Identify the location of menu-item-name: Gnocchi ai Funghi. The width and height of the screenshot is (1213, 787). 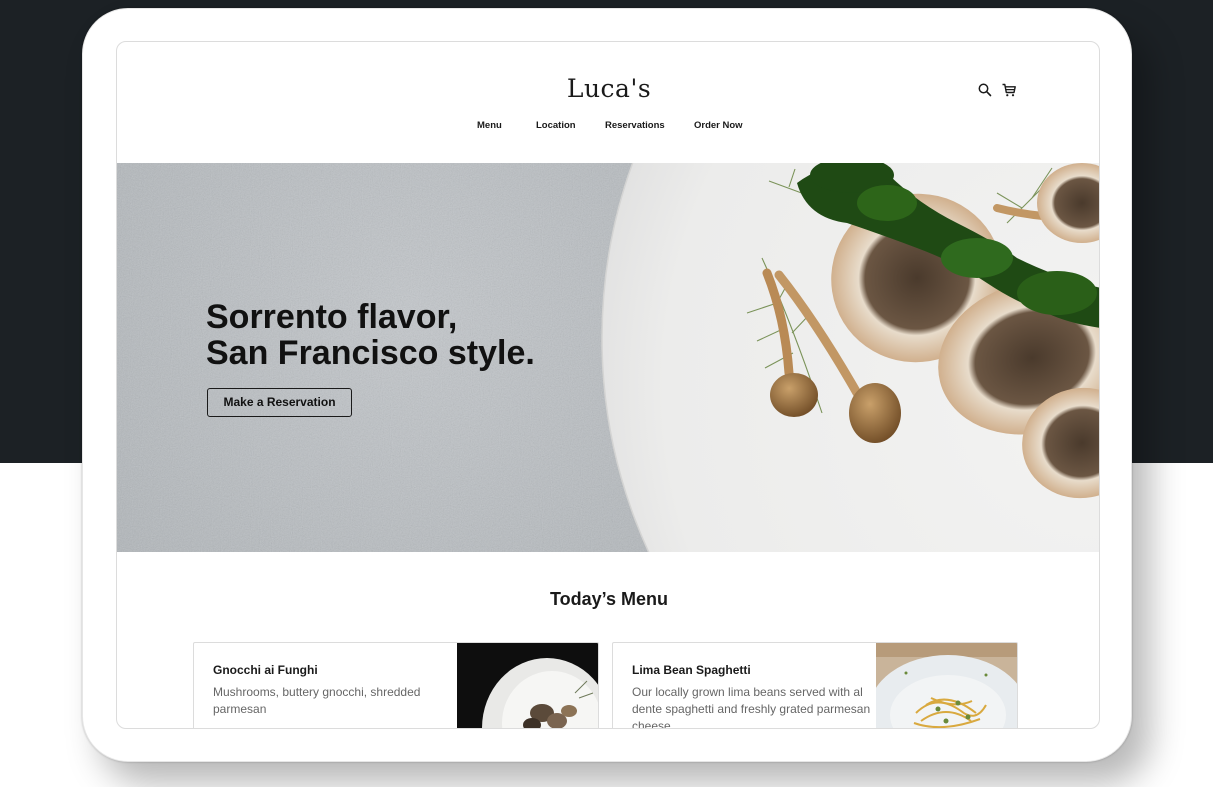
(265, 670).